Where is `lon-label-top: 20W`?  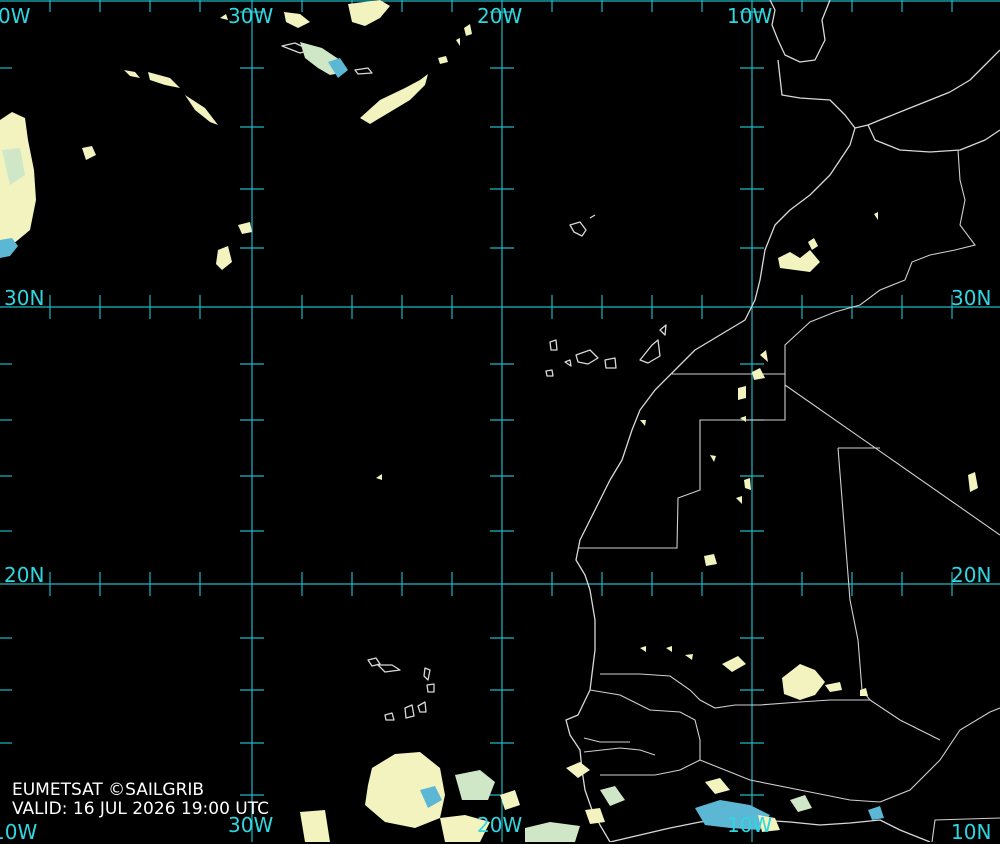
lon-label-top: 20W is located at coordinates (500, 16).